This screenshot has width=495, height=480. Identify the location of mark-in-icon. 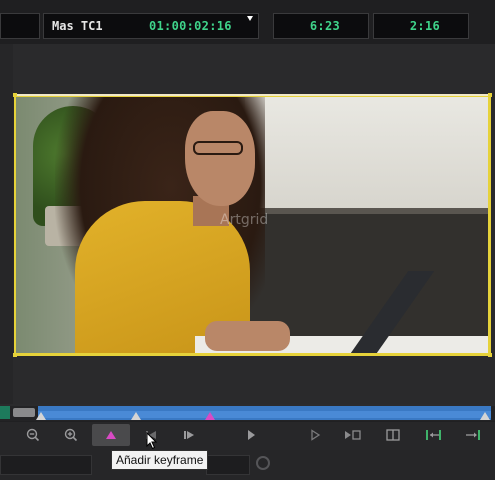
(433, 435).